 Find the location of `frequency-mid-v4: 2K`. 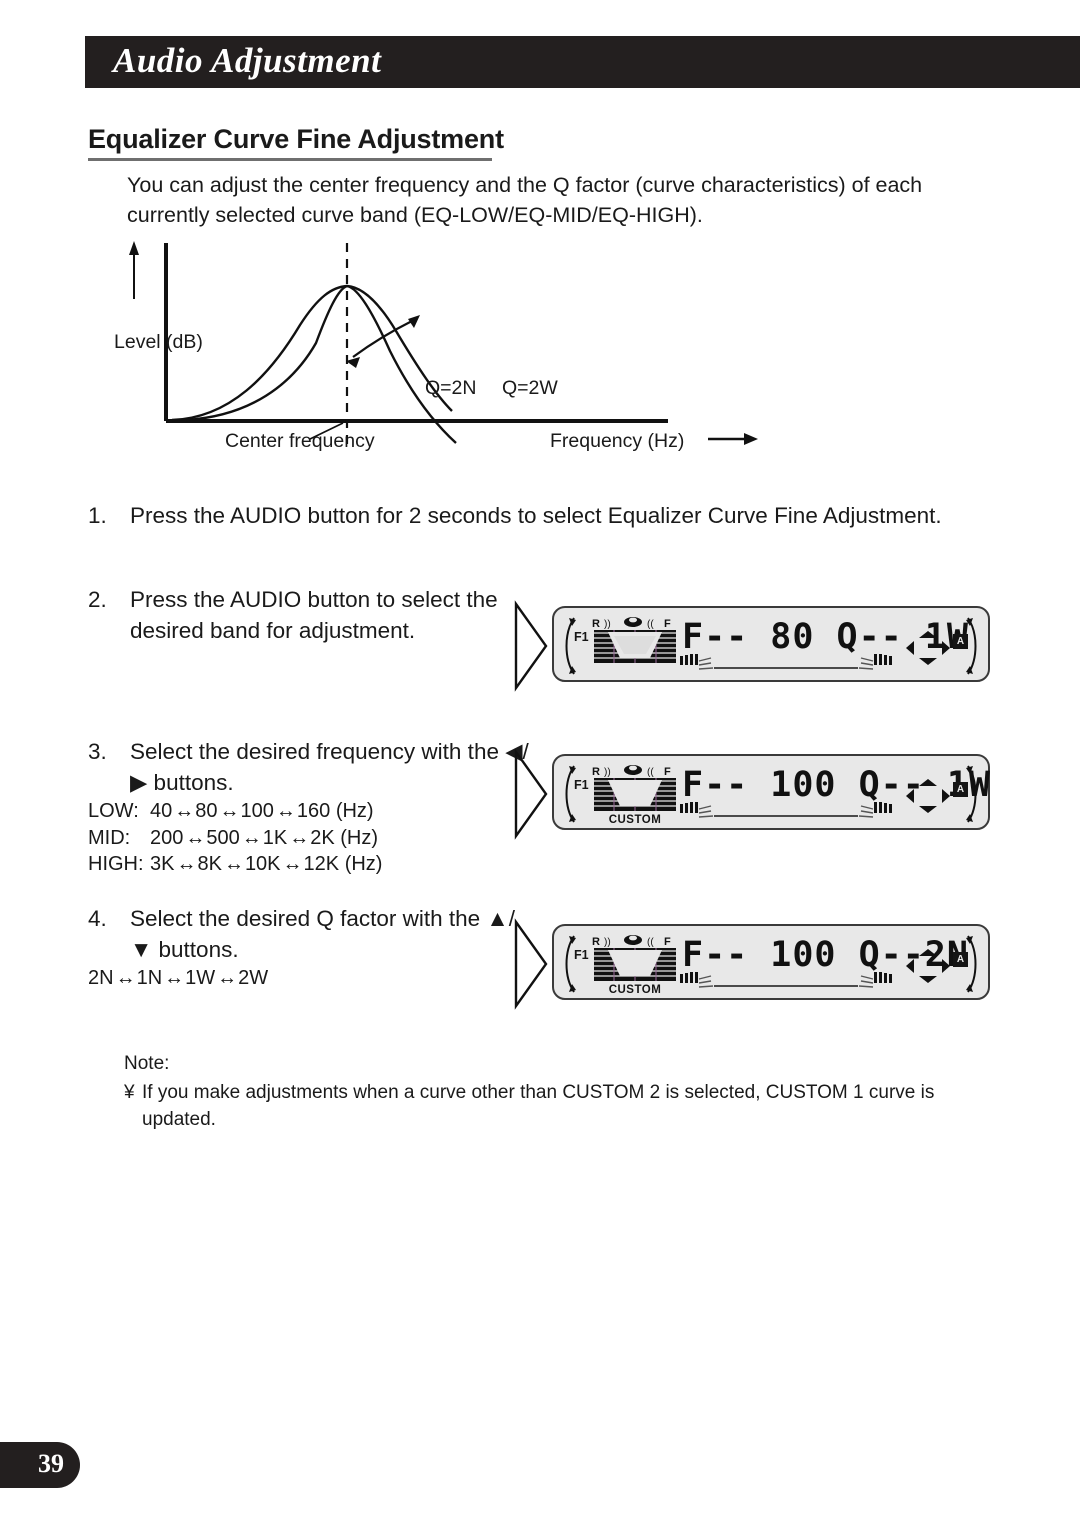

frequency-mid-v4: 2K is located at coordinates (322, 837).